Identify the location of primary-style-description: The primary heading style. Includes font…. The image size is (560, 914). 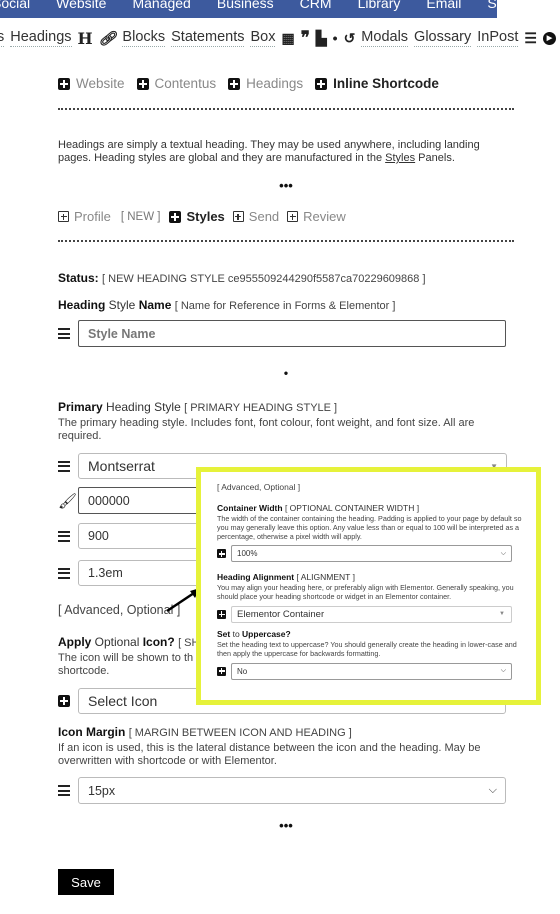
(266, 429).